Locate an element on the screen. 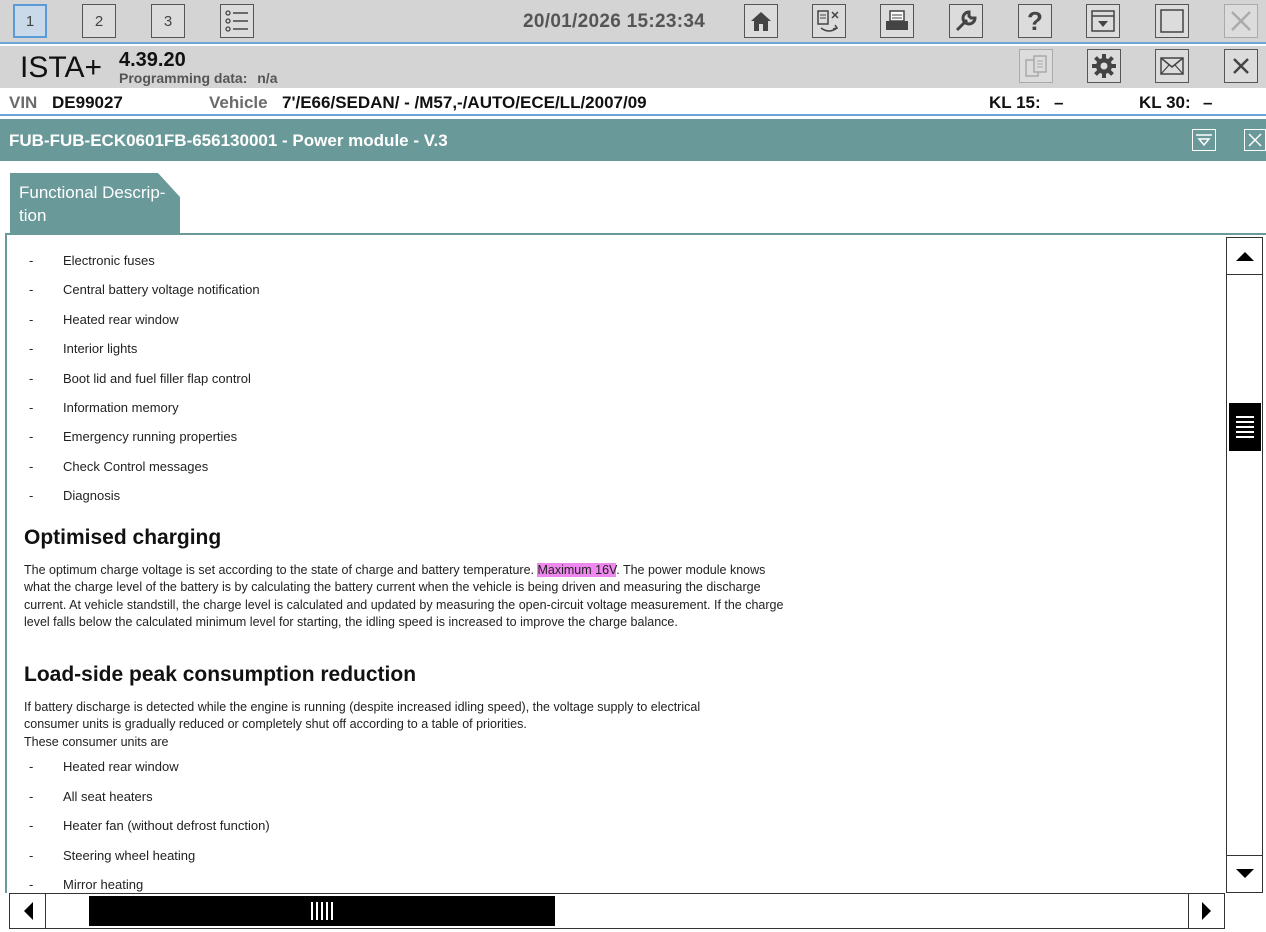 The width and height of the screenshot is (1266, 932). session-tab-1-label: 1 is located at coordinates (30, 21).